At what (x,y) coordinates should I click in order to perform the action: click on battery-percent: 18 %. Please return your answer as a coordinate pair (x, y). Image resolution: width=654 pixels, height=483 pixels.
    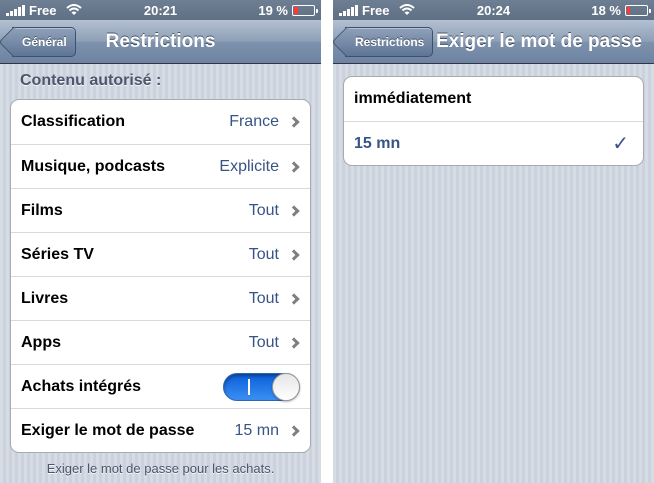
    Looking at the image, I should click on (606, 10).